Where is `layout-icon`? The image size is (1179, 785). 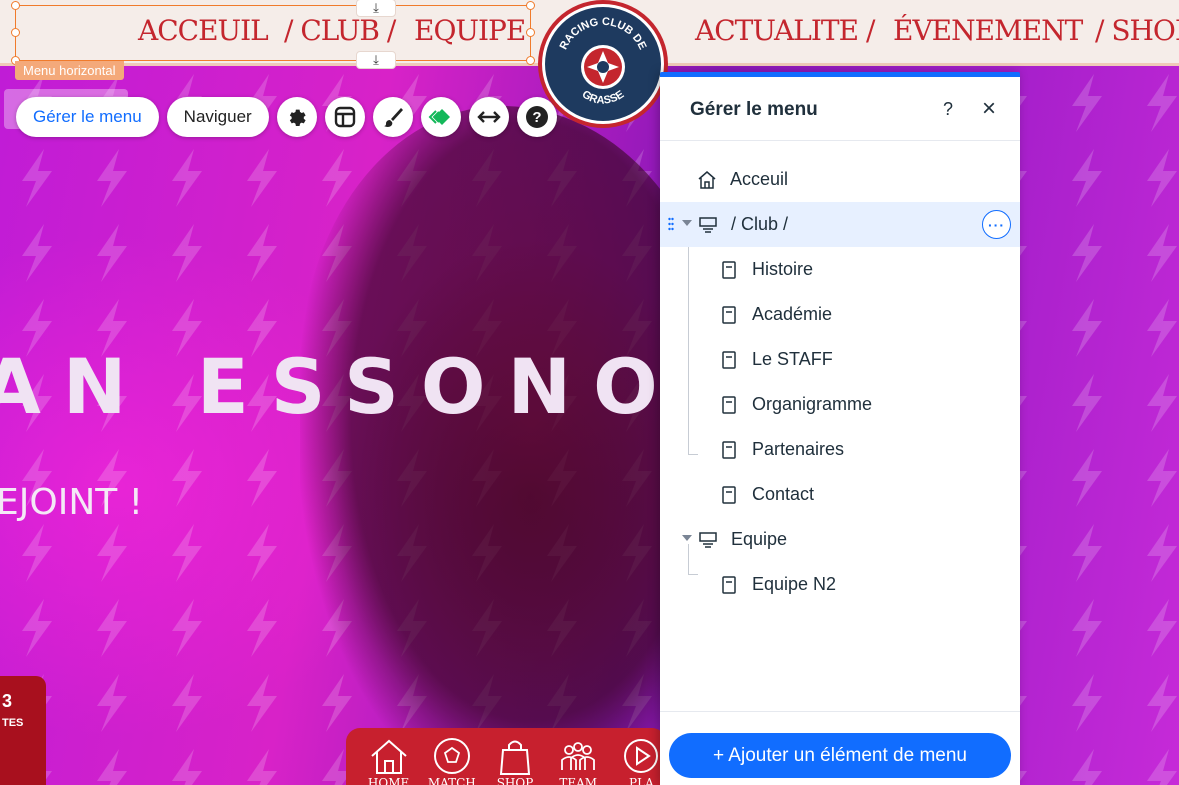 layout-icon is located at coordinates (344, 117).